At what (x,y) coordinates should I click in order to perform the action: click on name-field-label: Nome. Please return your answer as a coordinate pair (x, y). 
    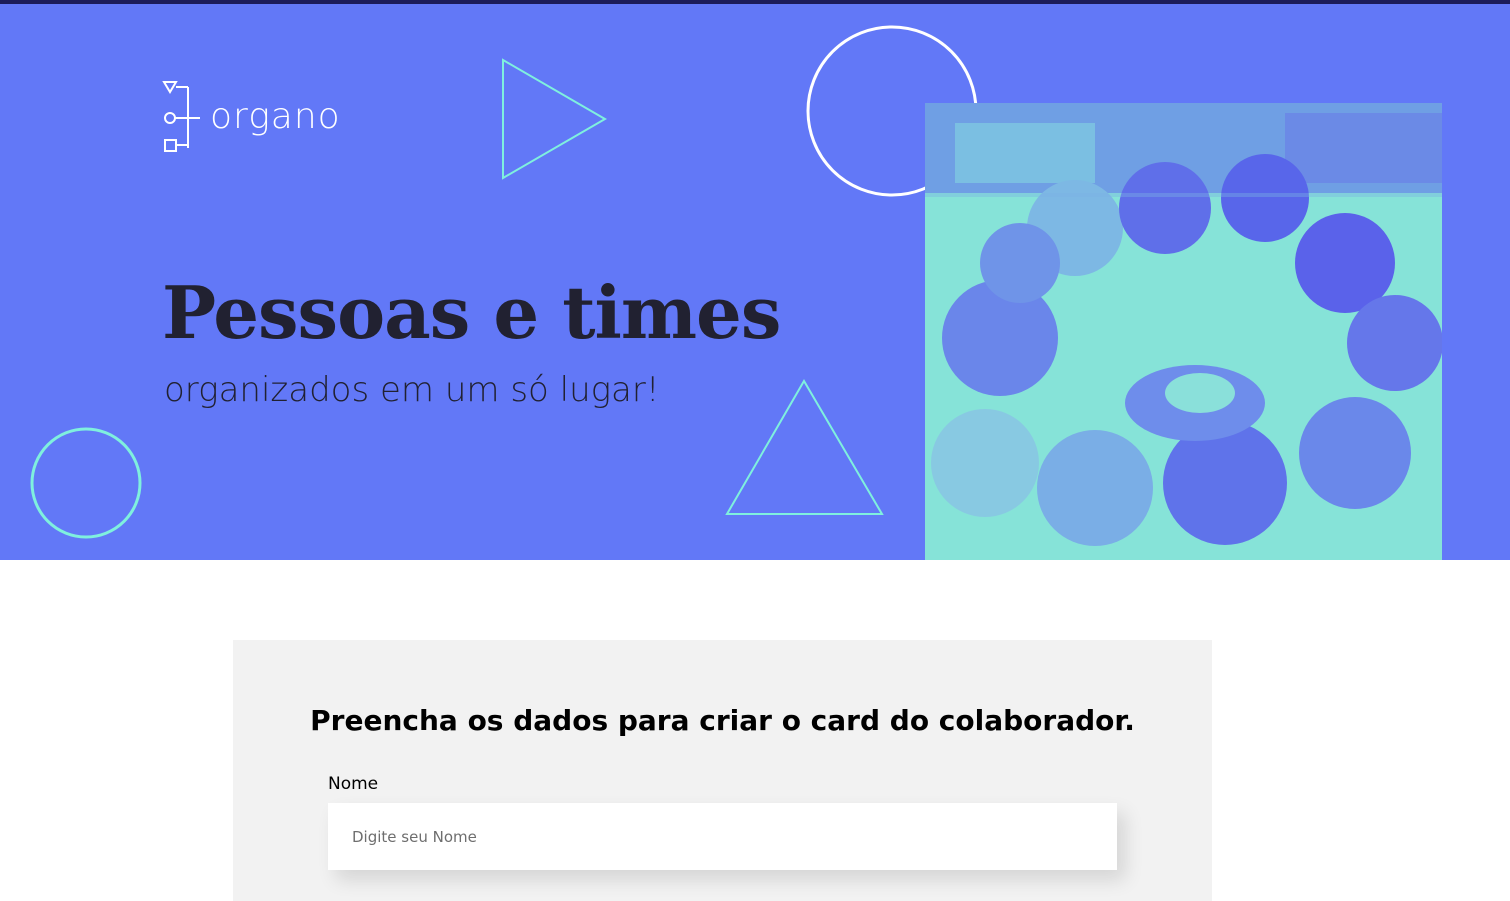
    Looking at the image, I should click on (353, 784).